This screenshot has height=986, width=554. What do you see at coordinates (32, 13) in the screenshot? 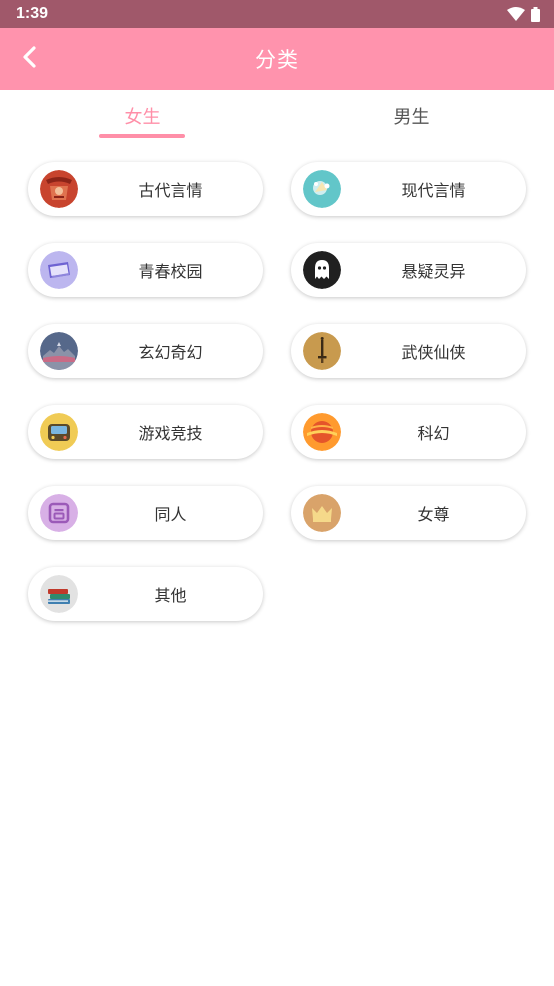
I see `status-time: 1:39` at bounding box center [32, 13].